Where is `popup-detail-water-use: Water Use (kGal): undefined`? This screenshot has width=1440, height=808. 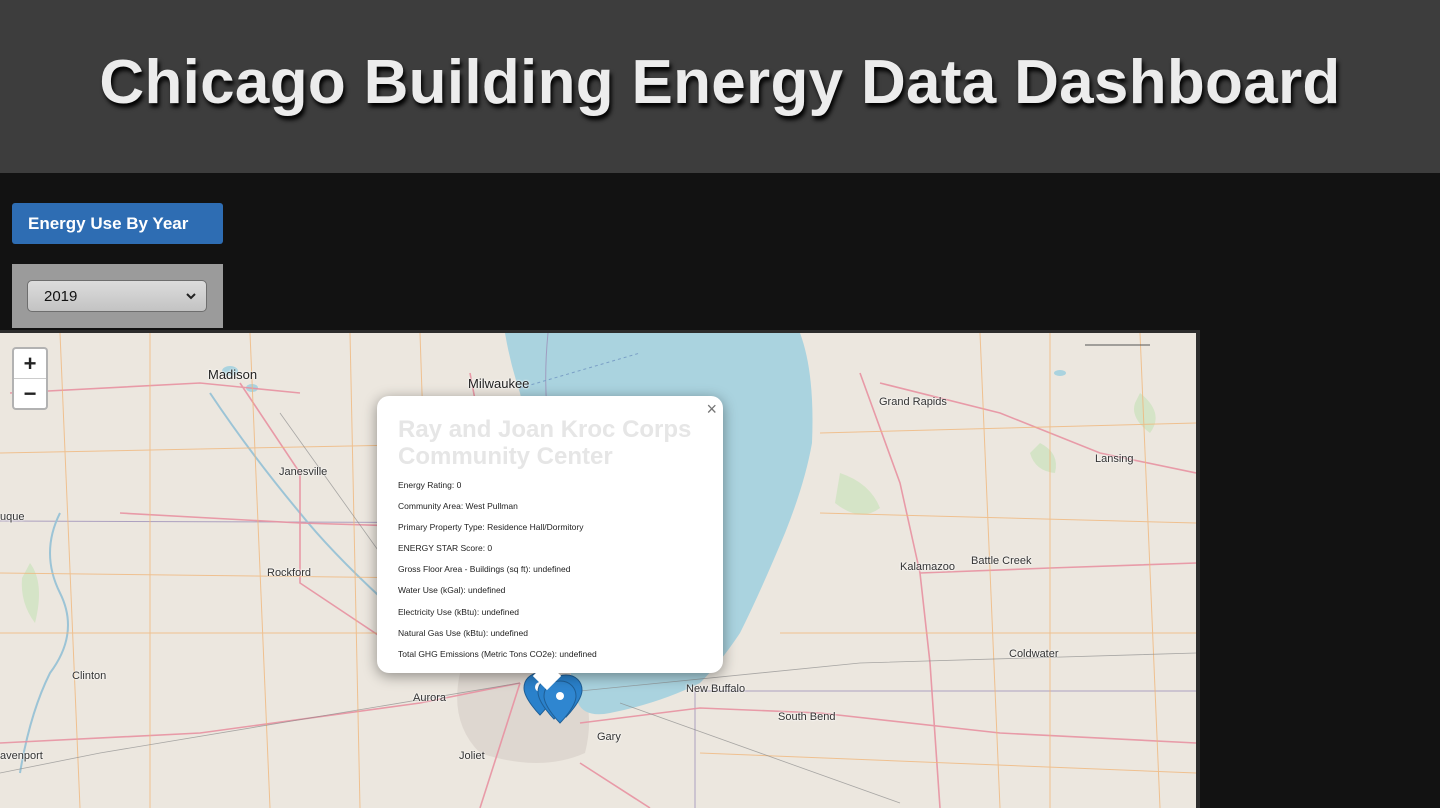 popup-detail-water-use: Water Use (kGal): undefined is located at coordinates (452, 590).